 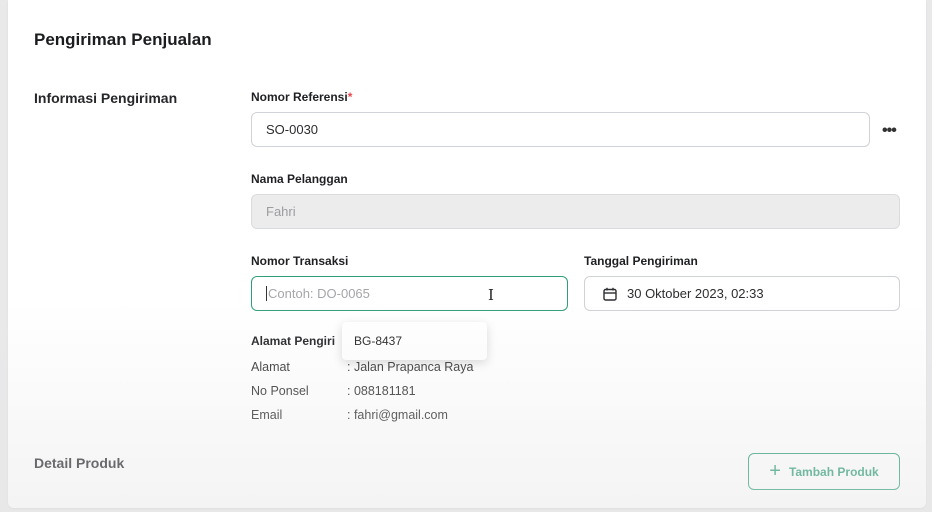 What do you see at coordinates (833, 471) in the screenshot?
I see `add-product-label: Tambah Produk` at bounding box center [833, 471].